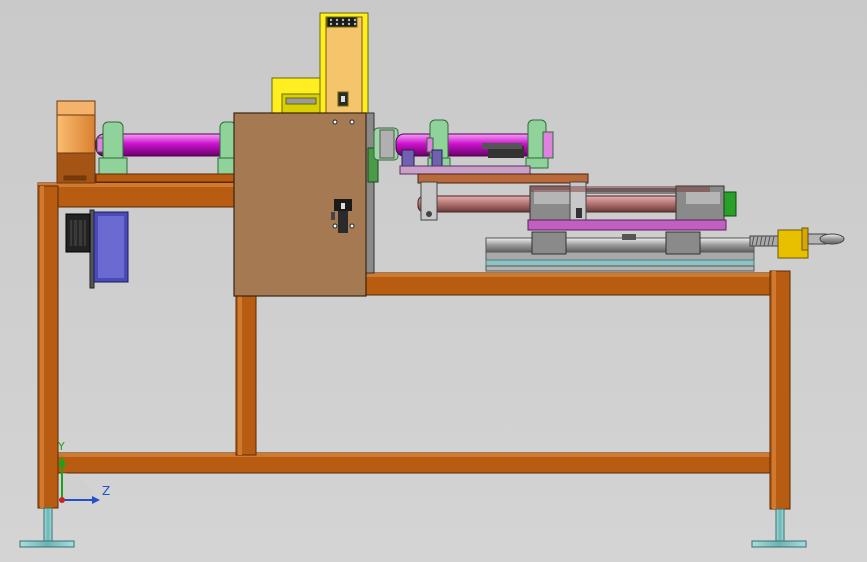 The height and width of the screenshot is (562, 867). What do you see at coordinates (413, 527) in the screenshot?
I see `leveling-feet` at bounding box center [413, 527].